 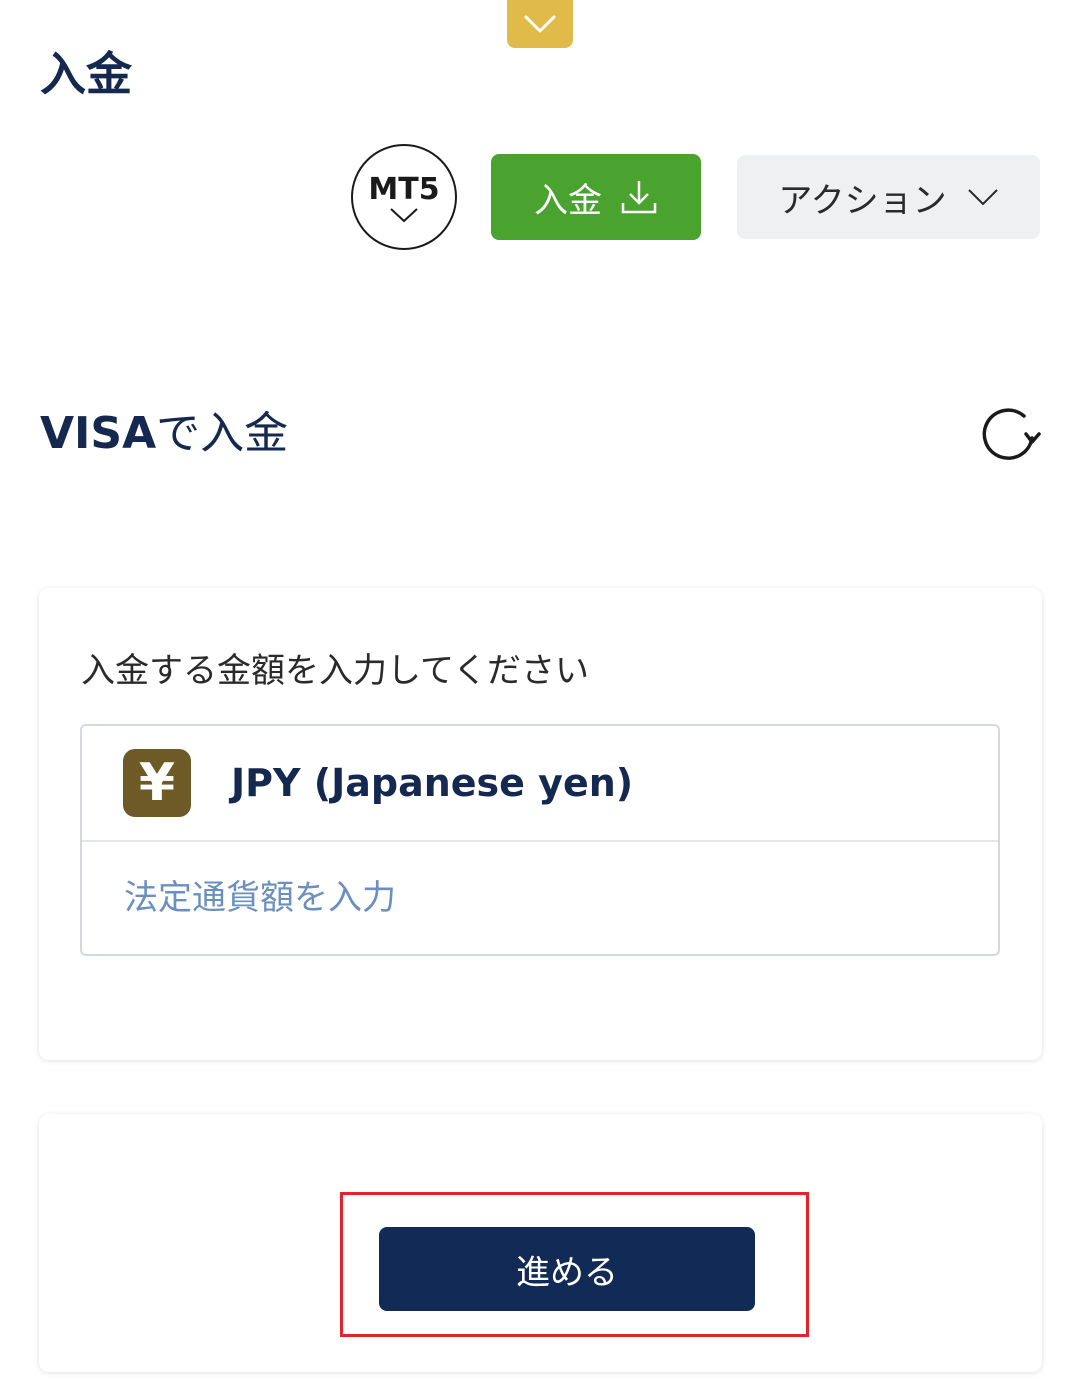 I want to click on section-title-visa: VISA, so click(x=98, y=433).